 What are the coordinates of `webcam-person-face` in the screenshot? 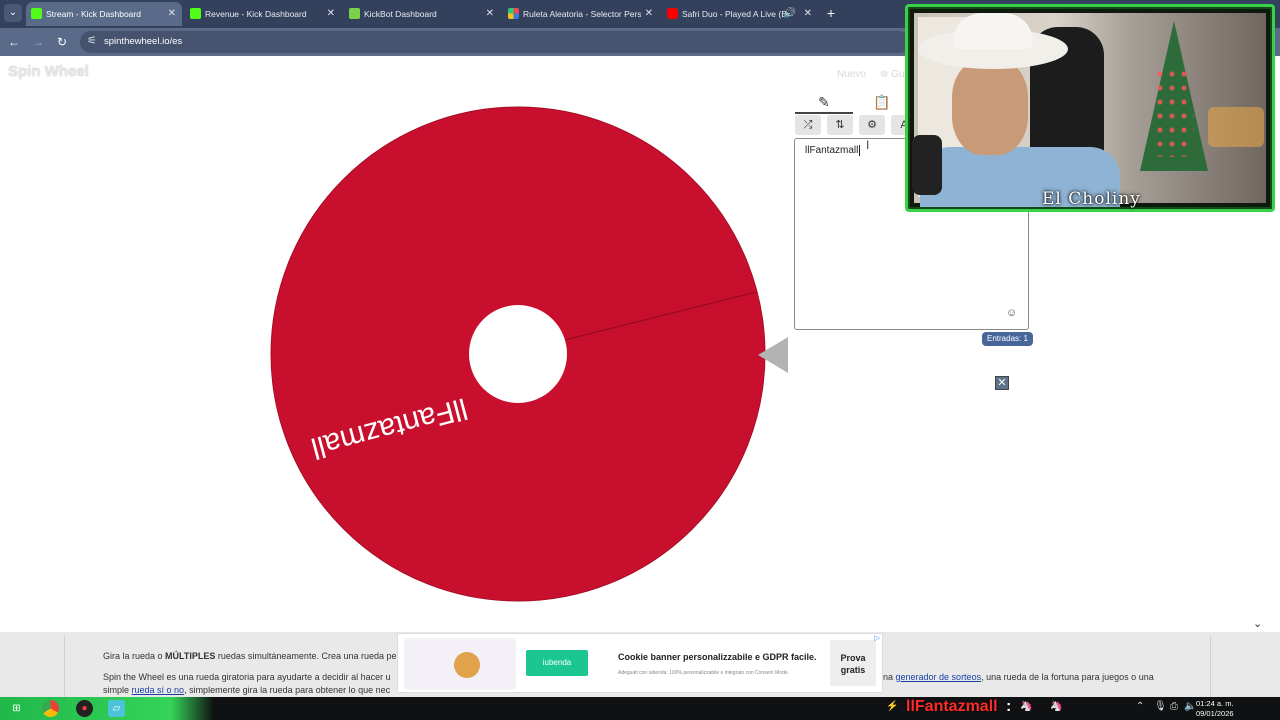 It's located at (990, 107).